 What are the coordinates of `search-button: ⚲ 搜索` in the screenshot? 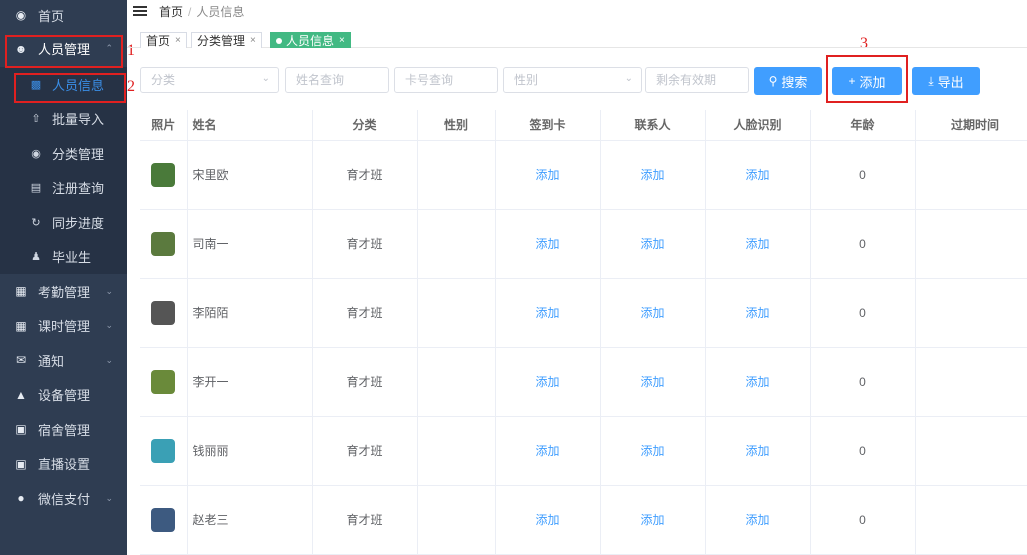 It's located at (788, 81).